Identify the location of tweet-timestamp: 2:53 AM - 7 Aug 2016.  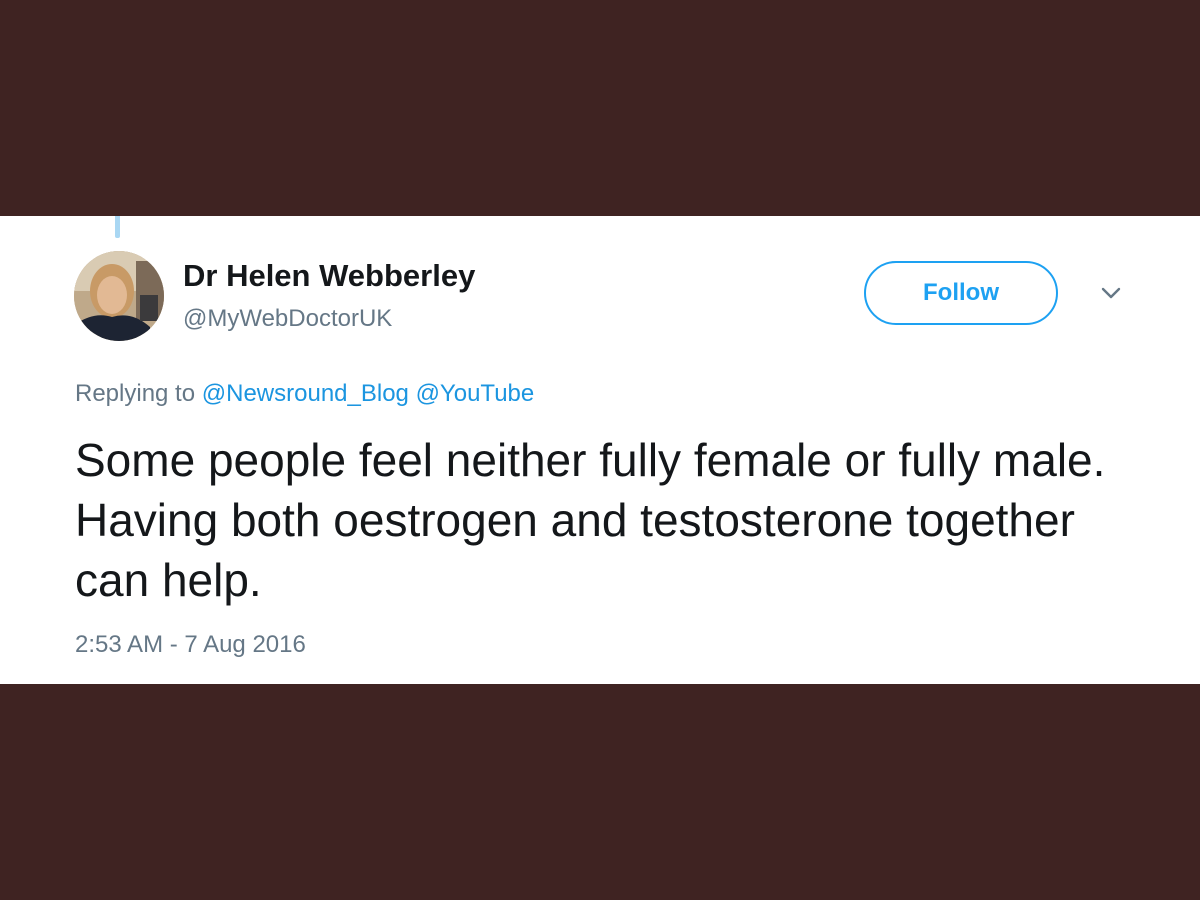
(190, 645).